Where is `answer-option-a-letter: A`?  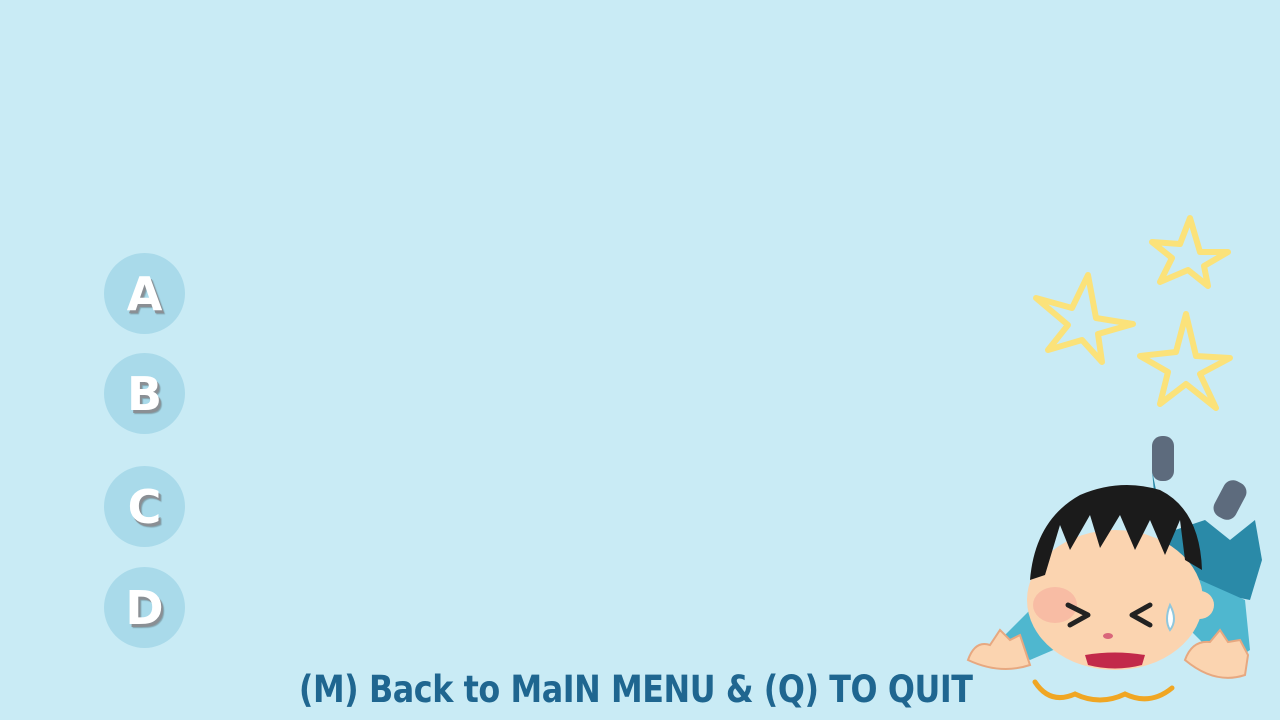 answer-option-a-letter: A is located at coordinates (144, 293).